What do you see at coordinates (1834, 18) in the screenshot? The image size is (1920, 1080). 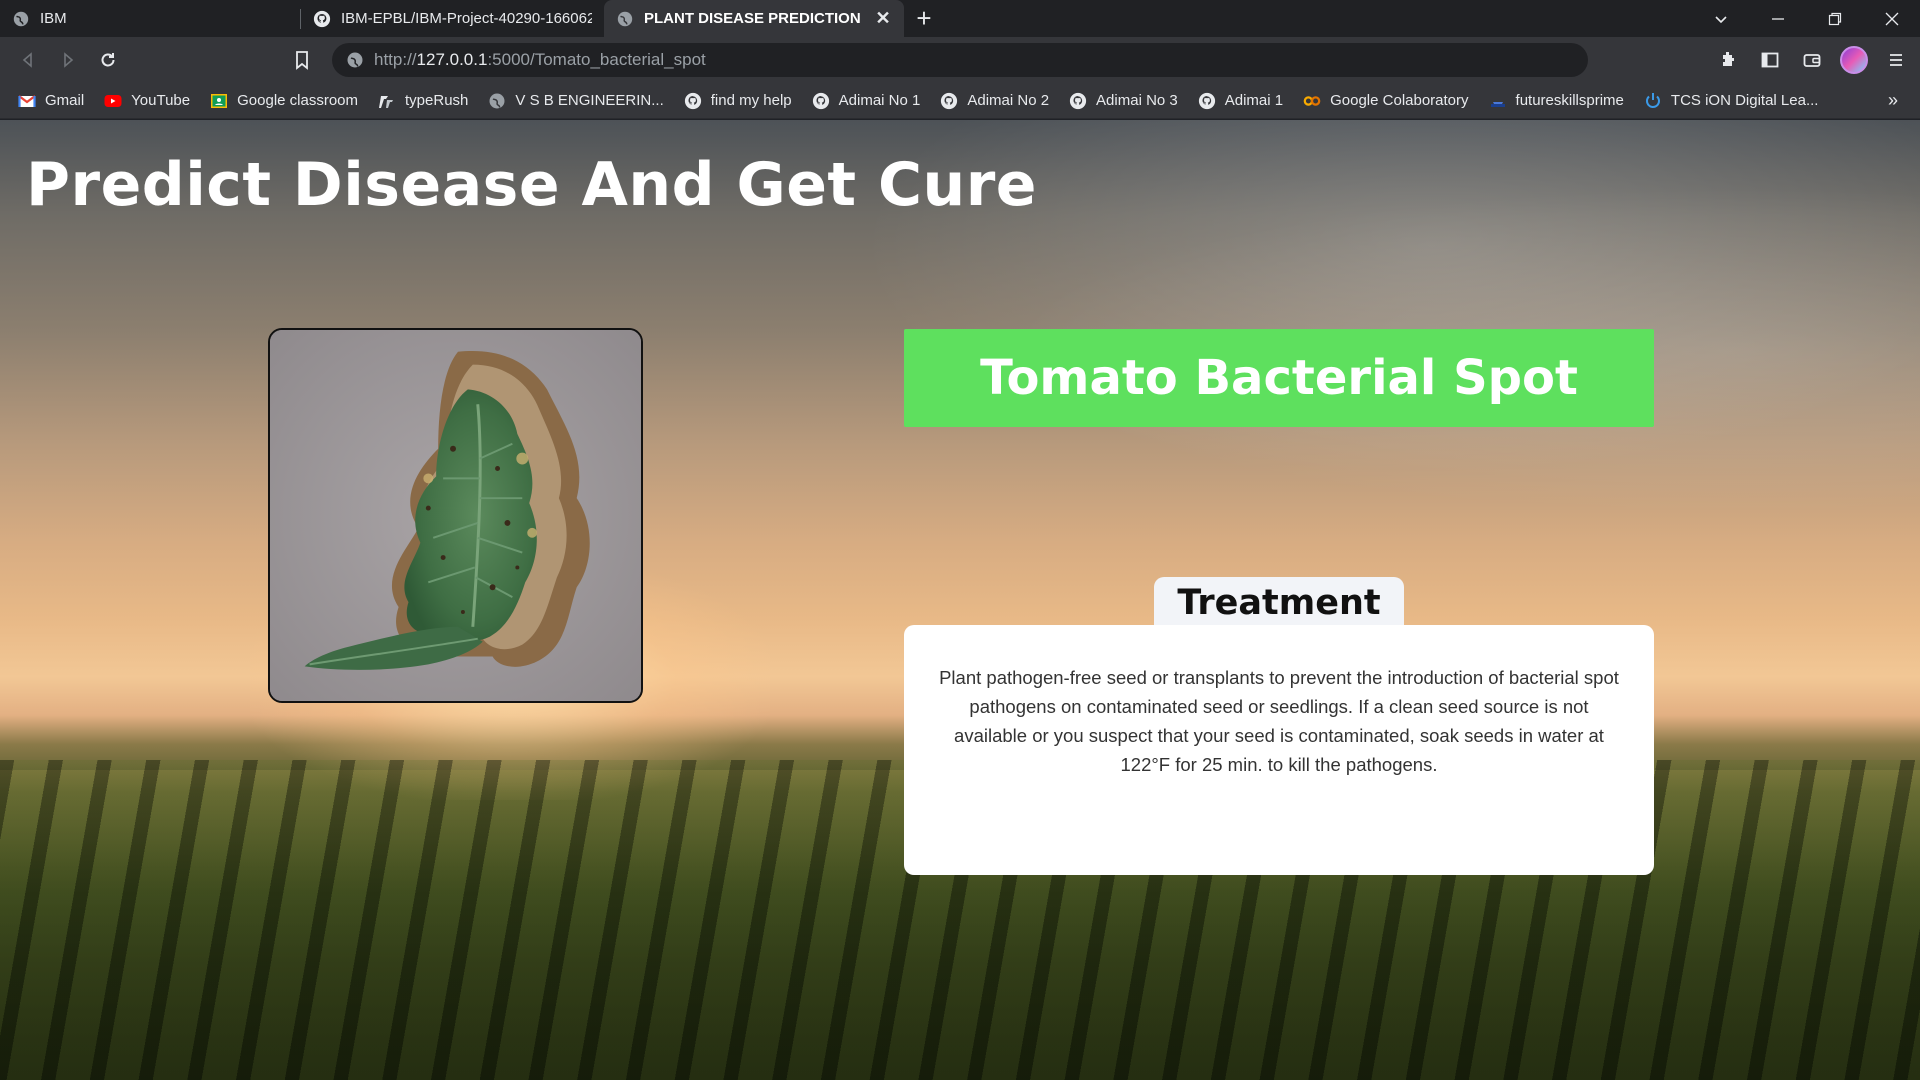 I see `restore-icon` at bounding box center [1834, 18].